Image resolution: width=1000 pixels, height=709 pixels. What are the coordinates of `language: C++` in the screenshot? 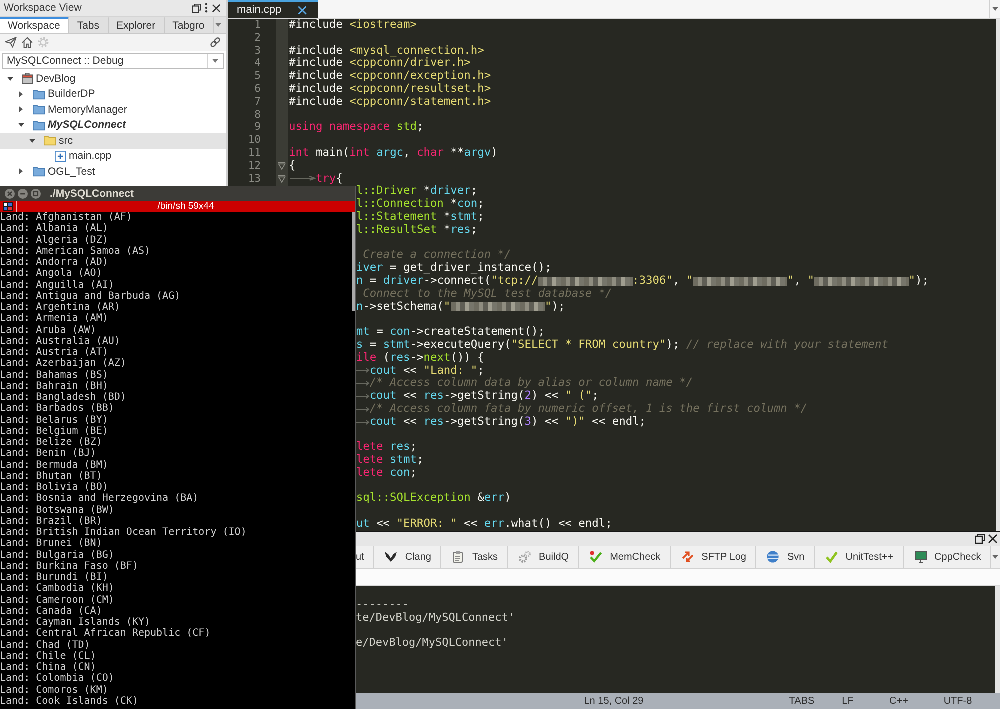 It's located at (899, 701).